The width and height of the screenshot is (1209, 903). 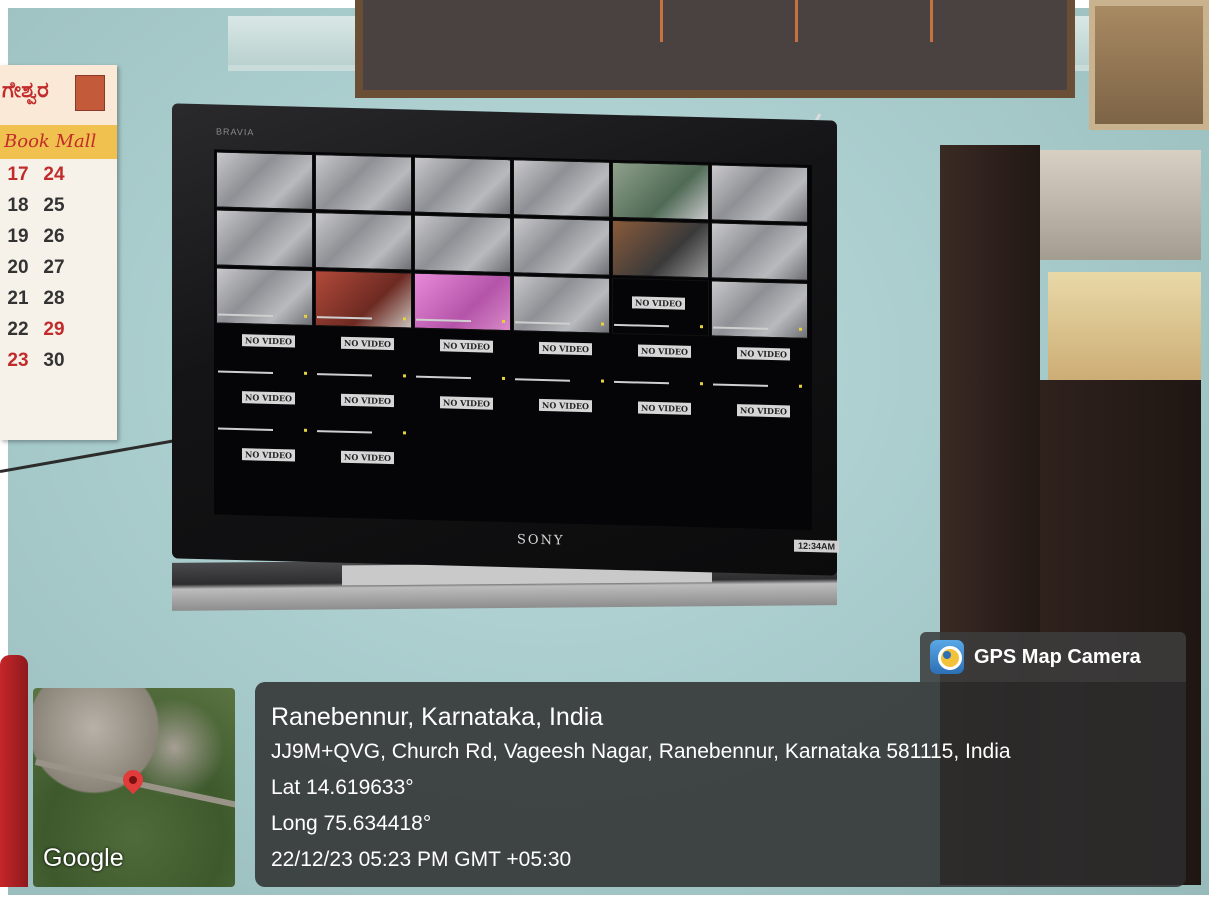 I want to click on calendar-date: 22, so click(x=18, y=329).